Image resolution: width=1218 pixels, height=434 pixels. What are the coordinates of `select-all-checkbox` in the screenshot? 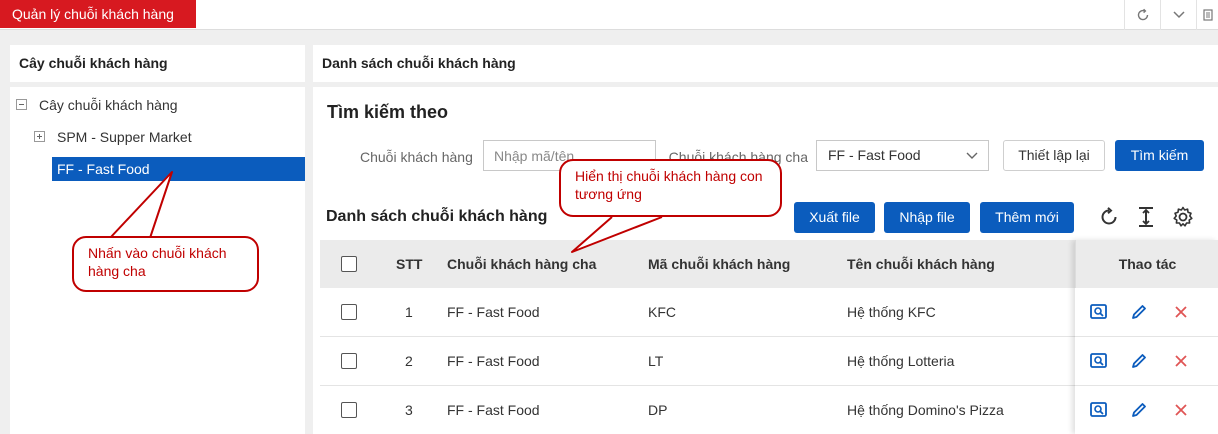 It's located at (349, 264).